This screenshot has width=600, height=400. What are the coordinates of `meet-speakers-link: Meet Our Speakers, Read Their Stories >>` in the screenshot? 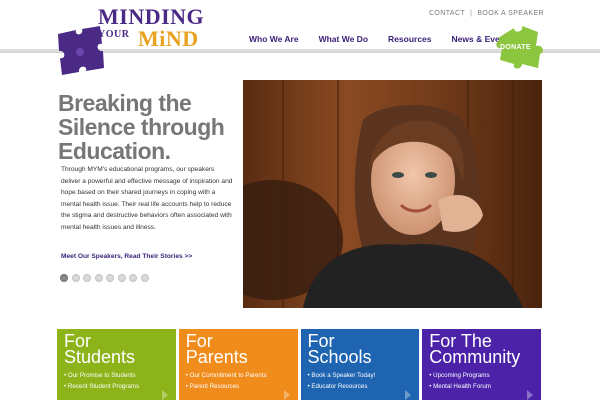 It's located at (126, 256).